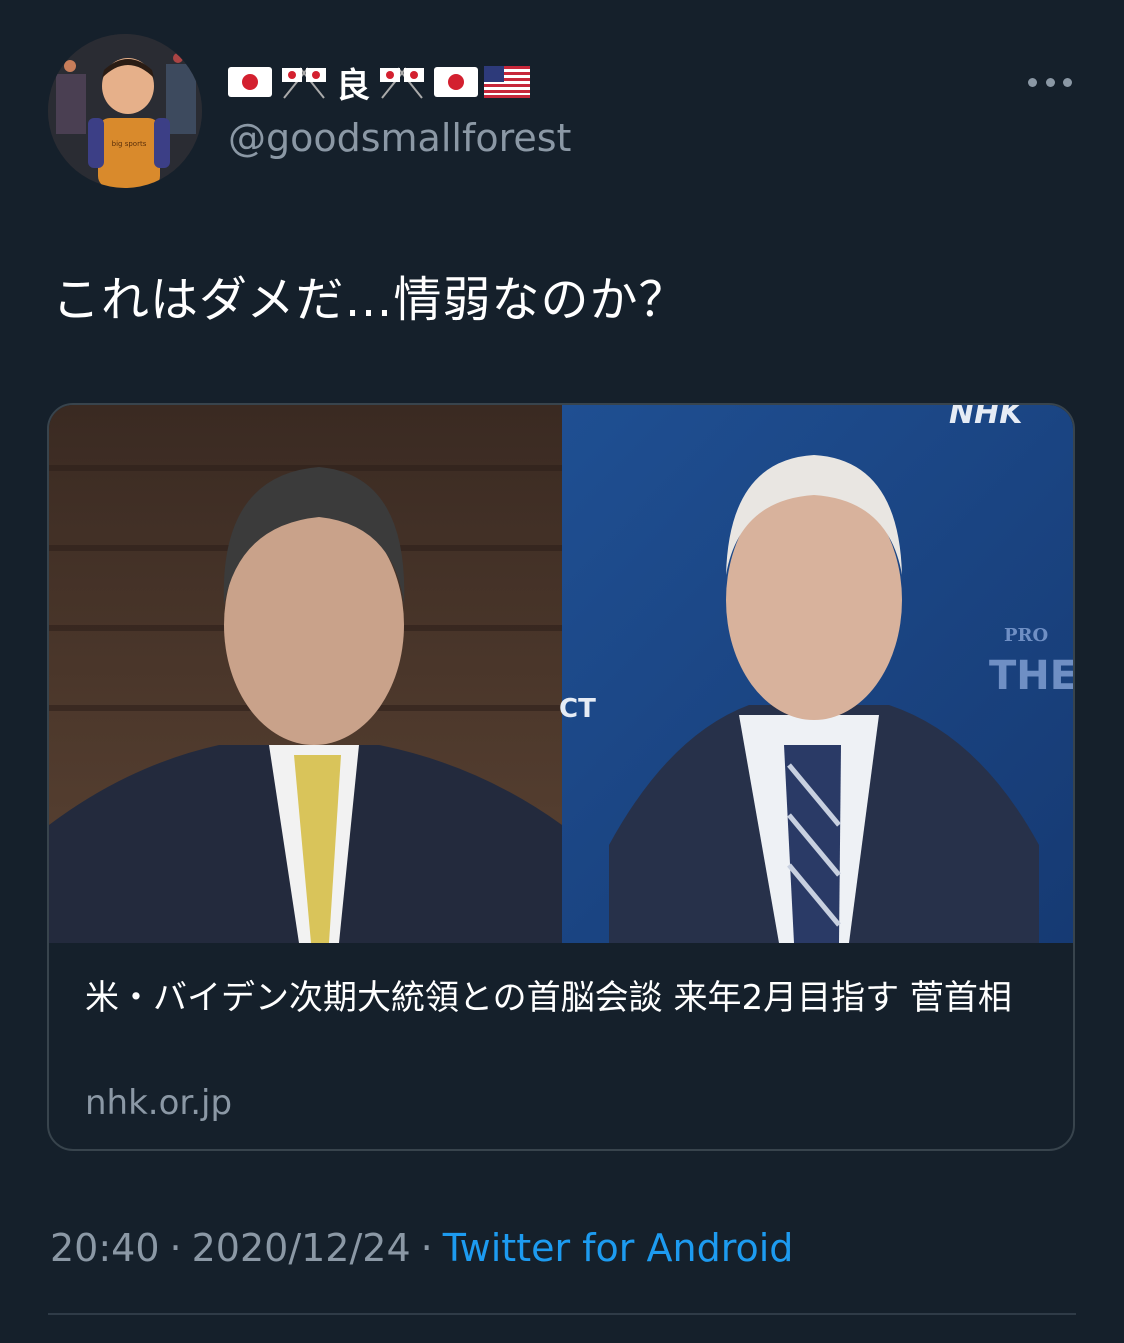  Describe the element at coordinates (301, 1248) in the screenshot. I see `tweet-date: 2020/12/24` at that location.